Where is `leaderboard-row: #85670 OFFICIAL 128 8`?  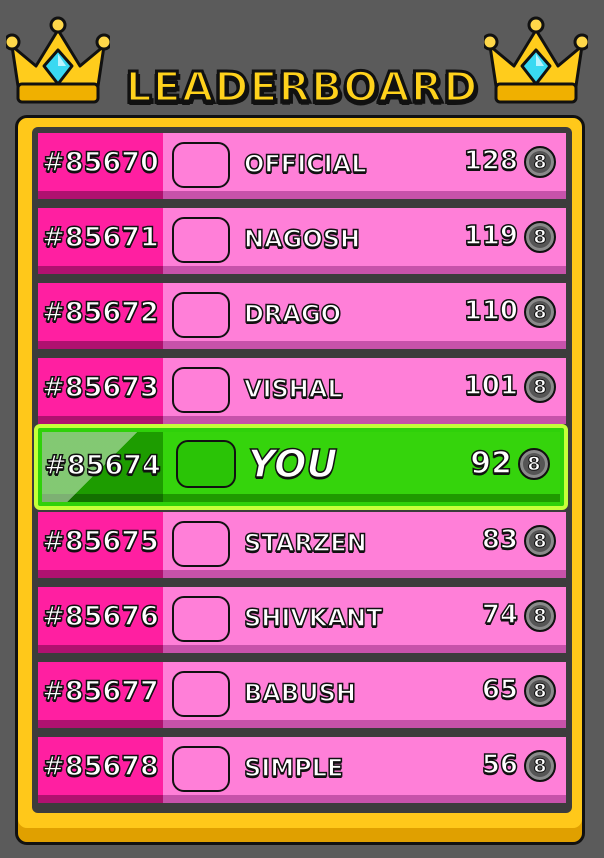
leaderboard-row: #85670 OFFICIAL 128 8 is located at coordinates (302, 166).